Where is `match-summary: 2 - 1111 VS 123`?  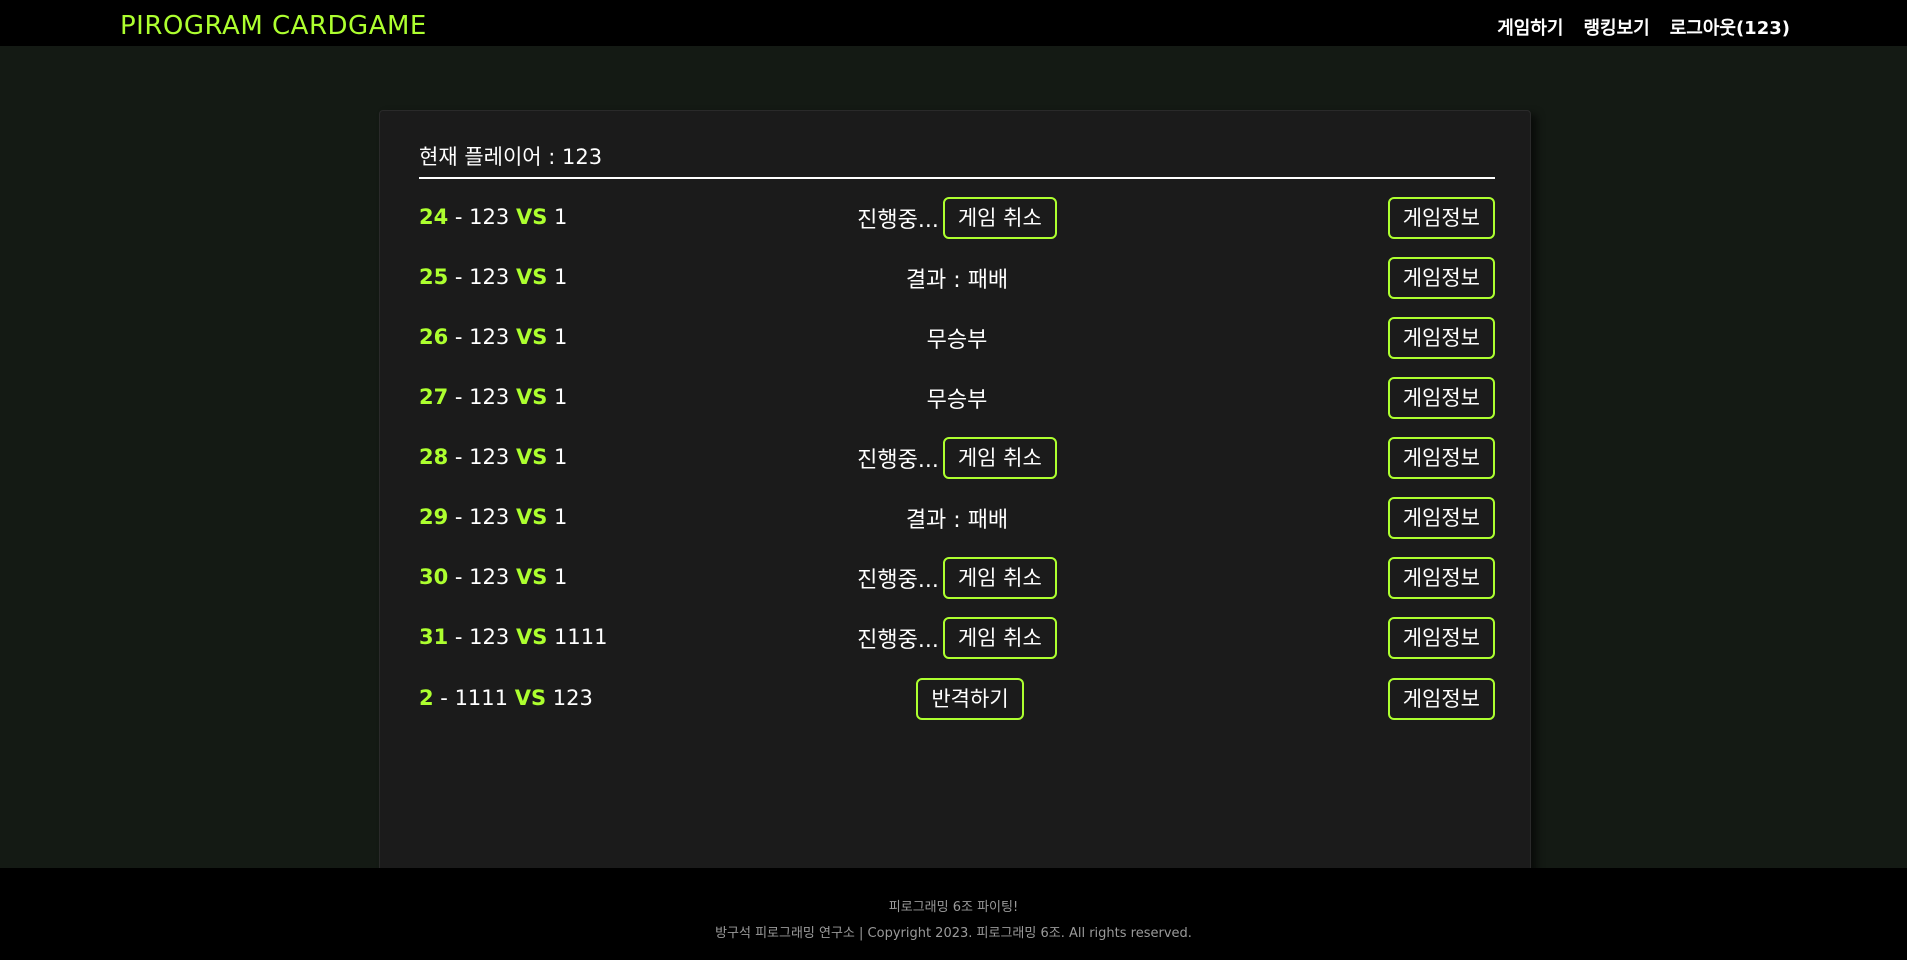 match-summary: 2 - 1111 VS 123 is located at coordinates (506, 698).